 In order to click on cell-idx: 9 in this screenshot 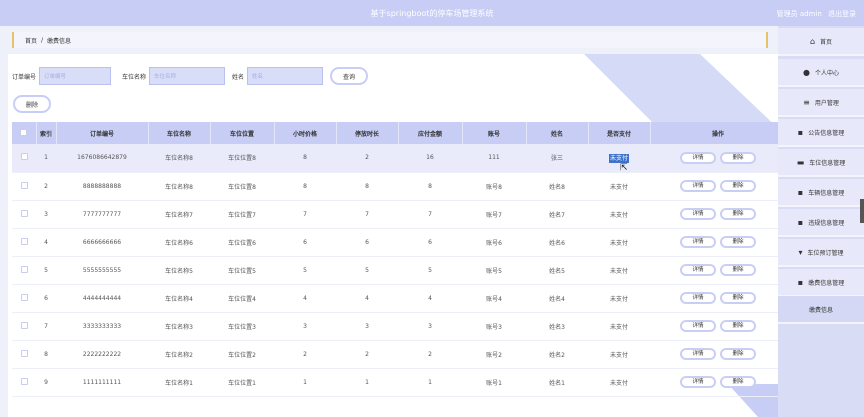, I will do `click(46, 382)`.